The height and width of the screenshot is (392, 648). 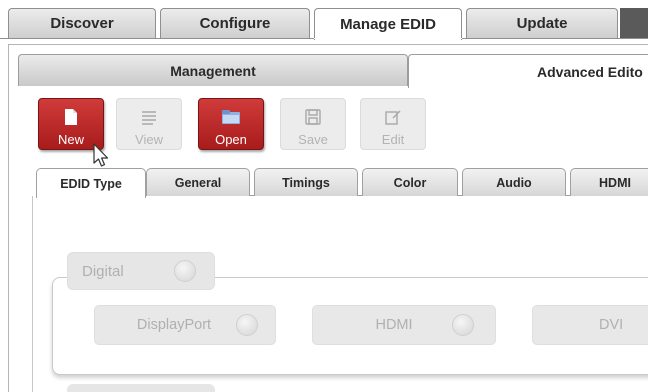 I want to click on open-button: Open, so click(x=231, y=124).